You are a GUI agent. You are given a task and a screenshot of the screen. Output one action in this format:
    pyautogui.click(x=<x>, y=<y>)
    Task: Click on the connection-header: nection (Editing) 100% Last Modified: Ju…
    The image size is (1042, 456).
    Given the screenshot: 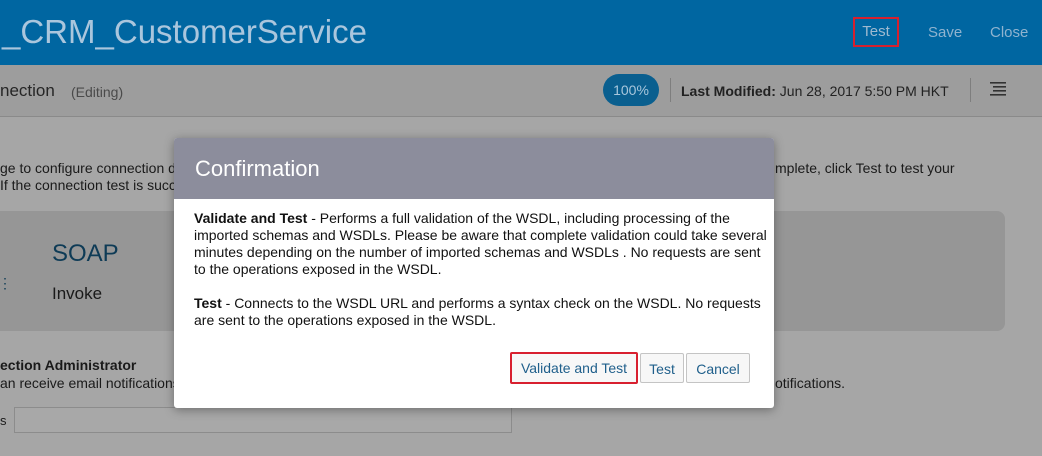 What is the action you would take?
    pyautogui.click(x=521, y=91)
    